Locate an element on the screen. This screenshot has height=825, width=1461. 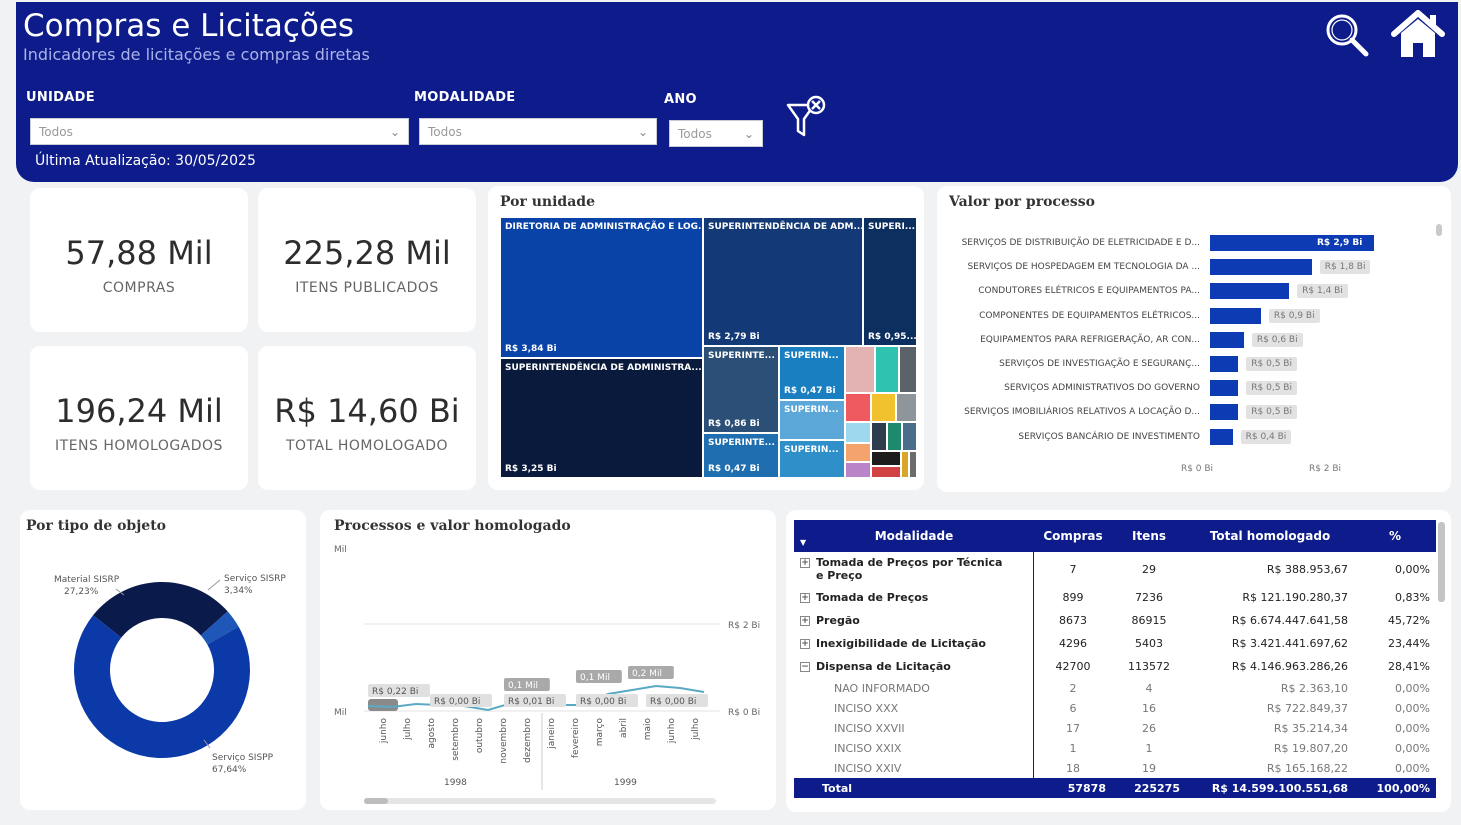
treemap-tile: SUPERINTE... R$ 0,47 Bi is located at coordinates (741, 455).